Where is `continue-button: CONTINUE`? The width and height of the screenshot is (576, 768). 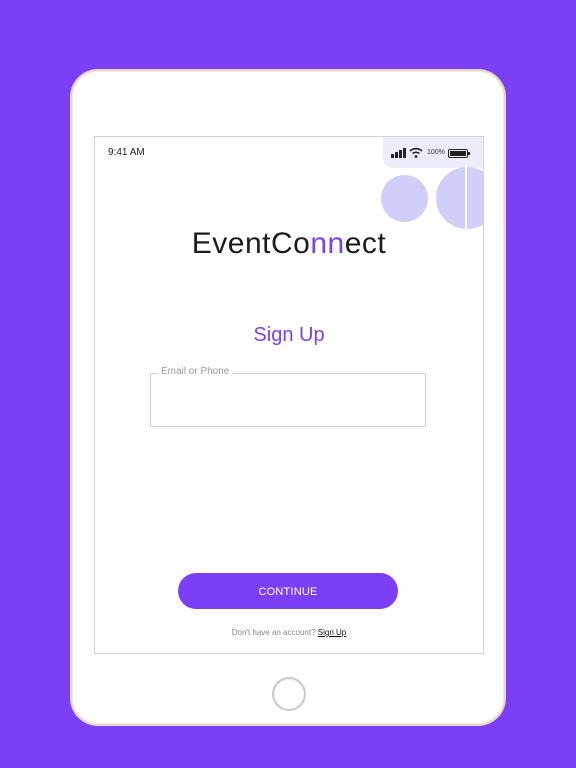
continue-button: CONTINUE is located at coordinates (288, 591).